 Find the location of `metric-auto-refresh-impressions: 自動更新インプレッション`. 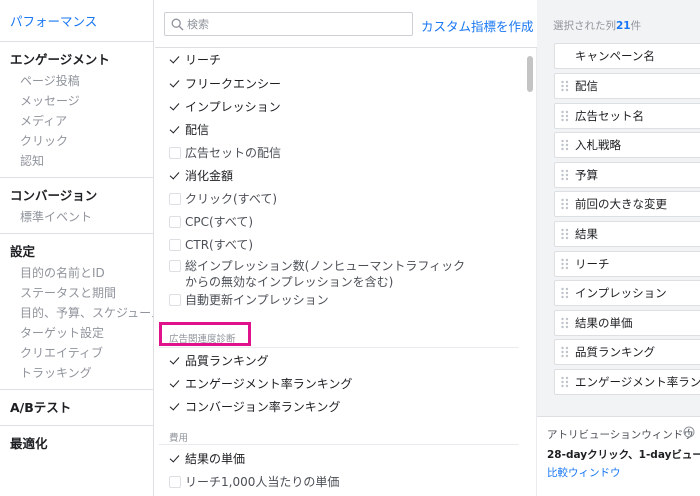

metric-auto-refresh-impressions: 自動更新インプレッション is located at coordinates (249, 300).